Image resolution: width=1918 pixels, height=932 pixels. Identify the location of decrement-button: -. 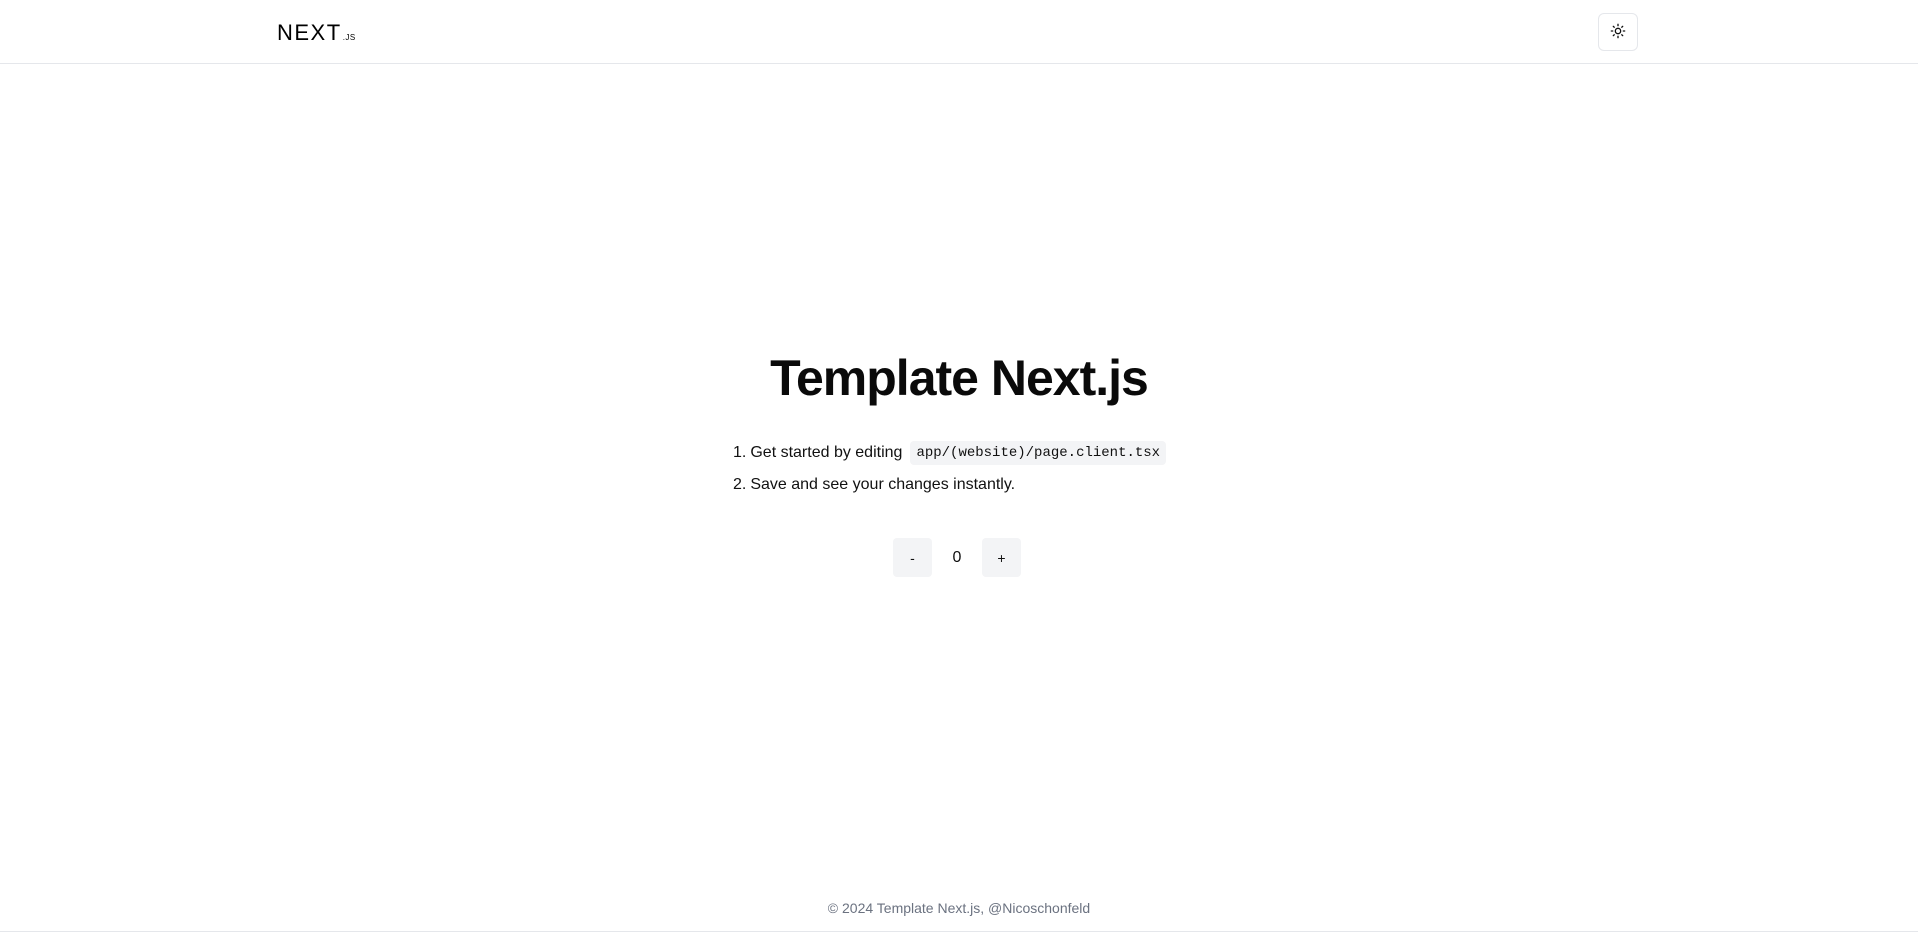
(912, 557).